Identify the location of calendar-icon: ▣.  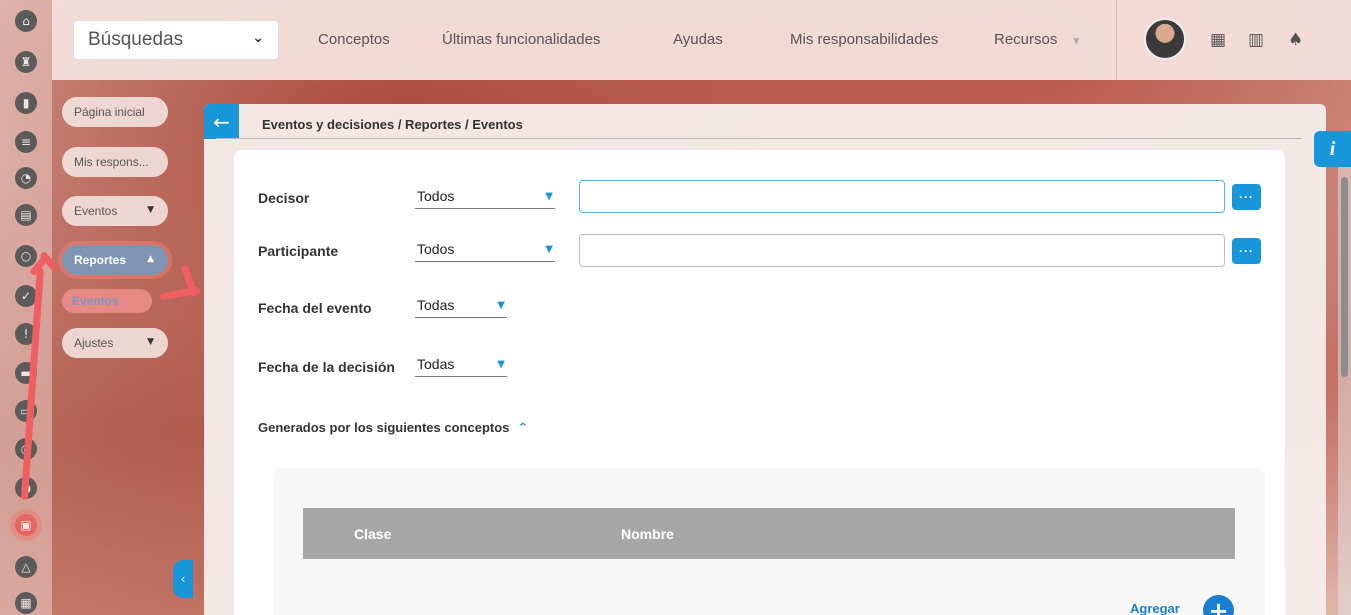
(26, 525).